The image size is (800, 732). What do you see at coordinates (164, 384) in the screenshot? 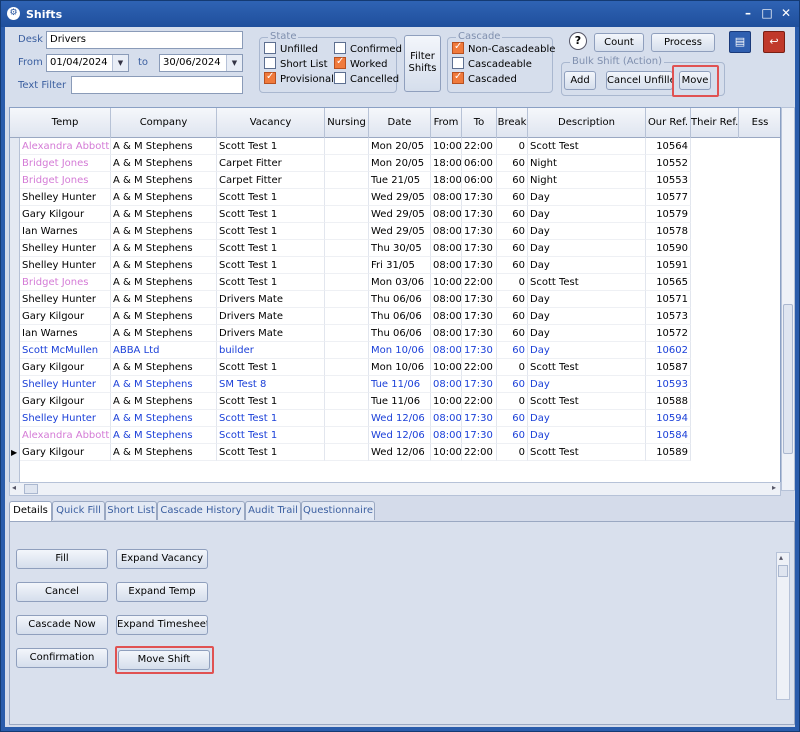
I see `cell-company: A & M Stephens` at bounding box center [164, 384].